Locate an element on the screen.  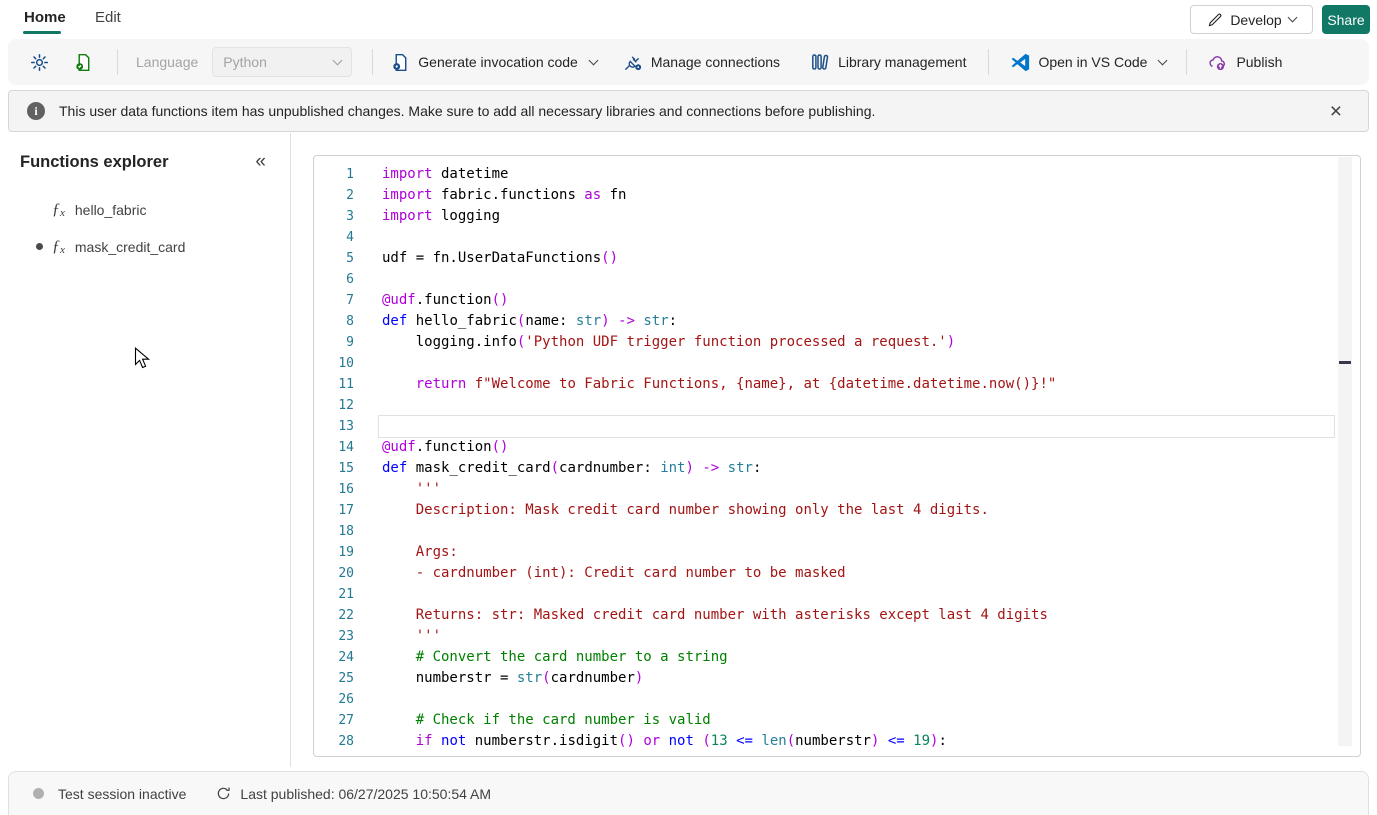
collapse-panel-icon: « is located at coordinates (260, 162).